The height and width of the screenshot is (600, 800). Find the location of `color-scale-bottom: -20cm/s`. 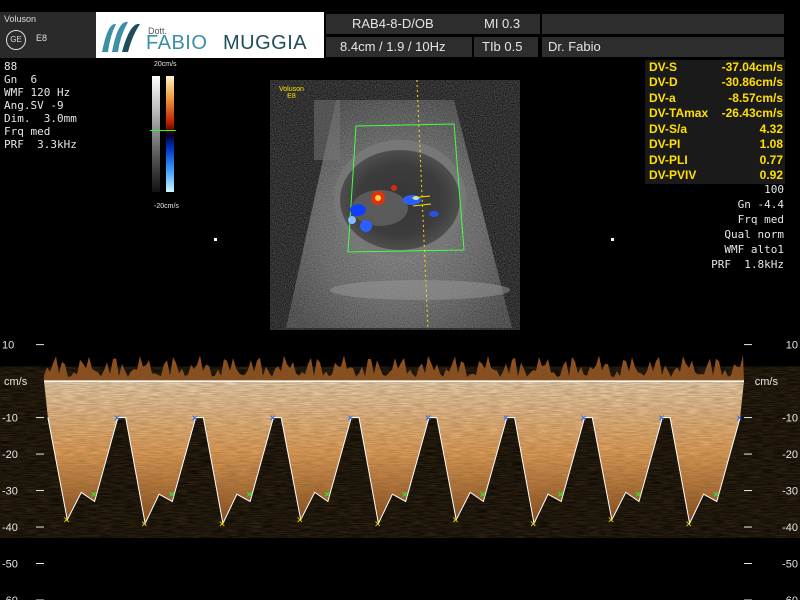

color-scale-bottom: -20cm/s is located at coordinates (166, 206).